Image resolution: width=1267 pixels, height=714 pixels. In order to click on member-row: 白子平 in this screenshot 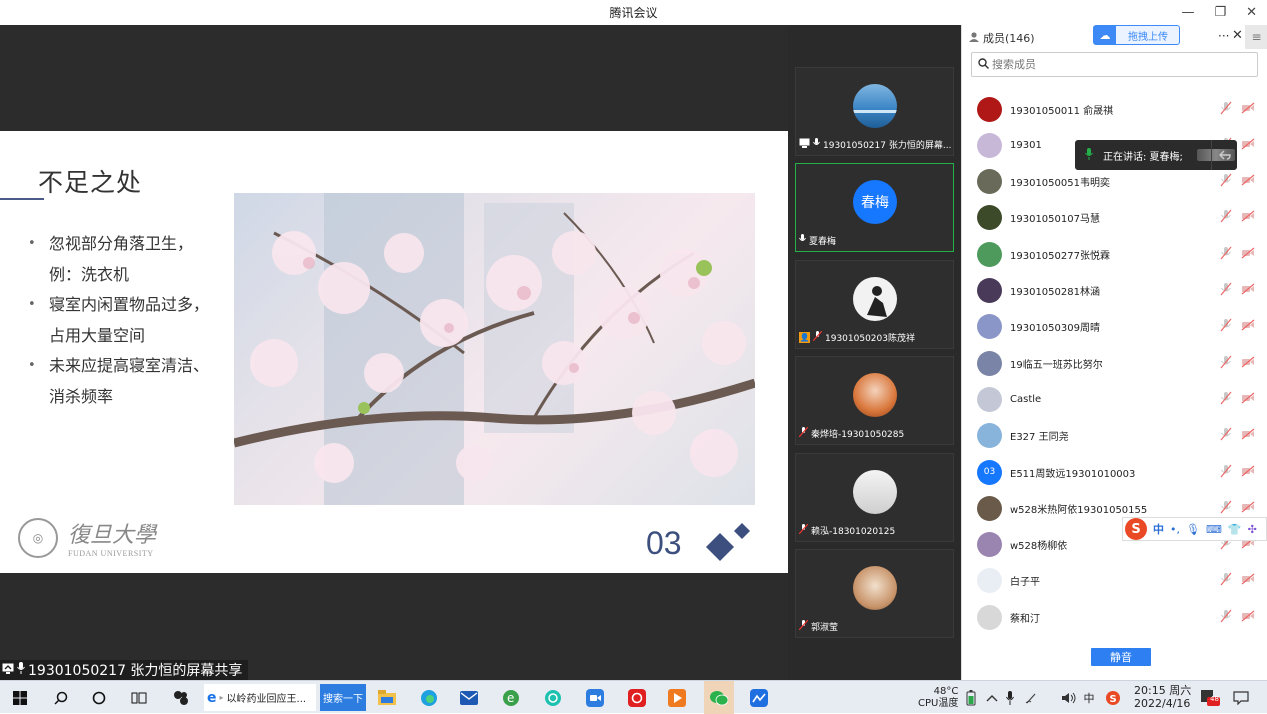, I will do `click(1114, 581)`.